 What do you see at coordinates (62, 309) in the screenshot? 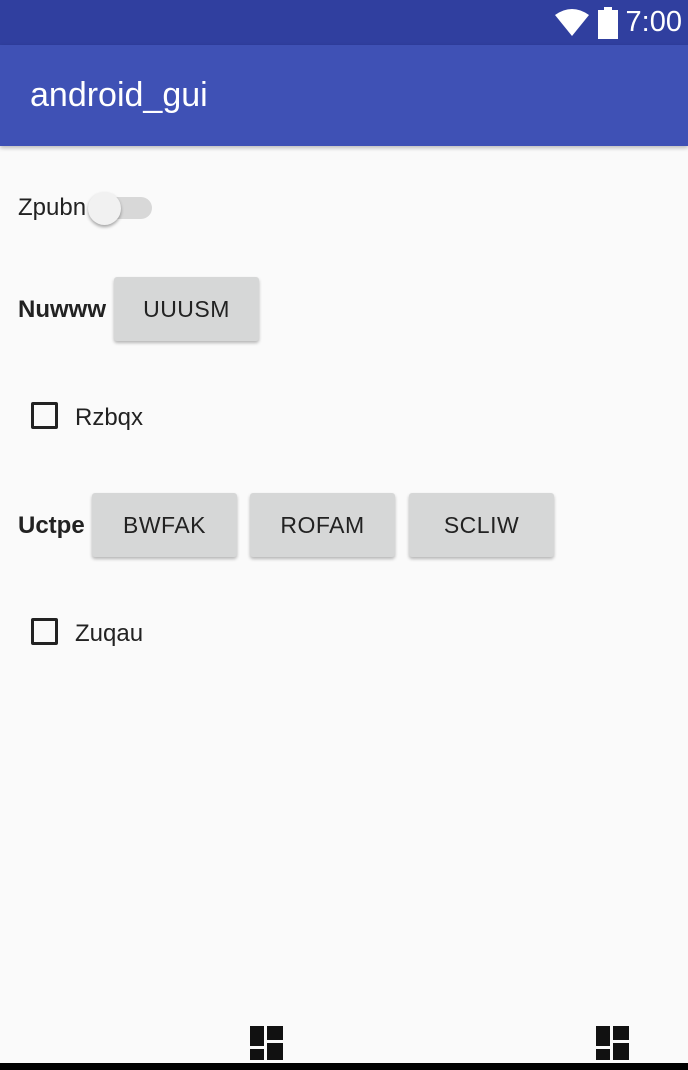
I see `nuwww-label: Nuwww` at bounding box center [62, 309].